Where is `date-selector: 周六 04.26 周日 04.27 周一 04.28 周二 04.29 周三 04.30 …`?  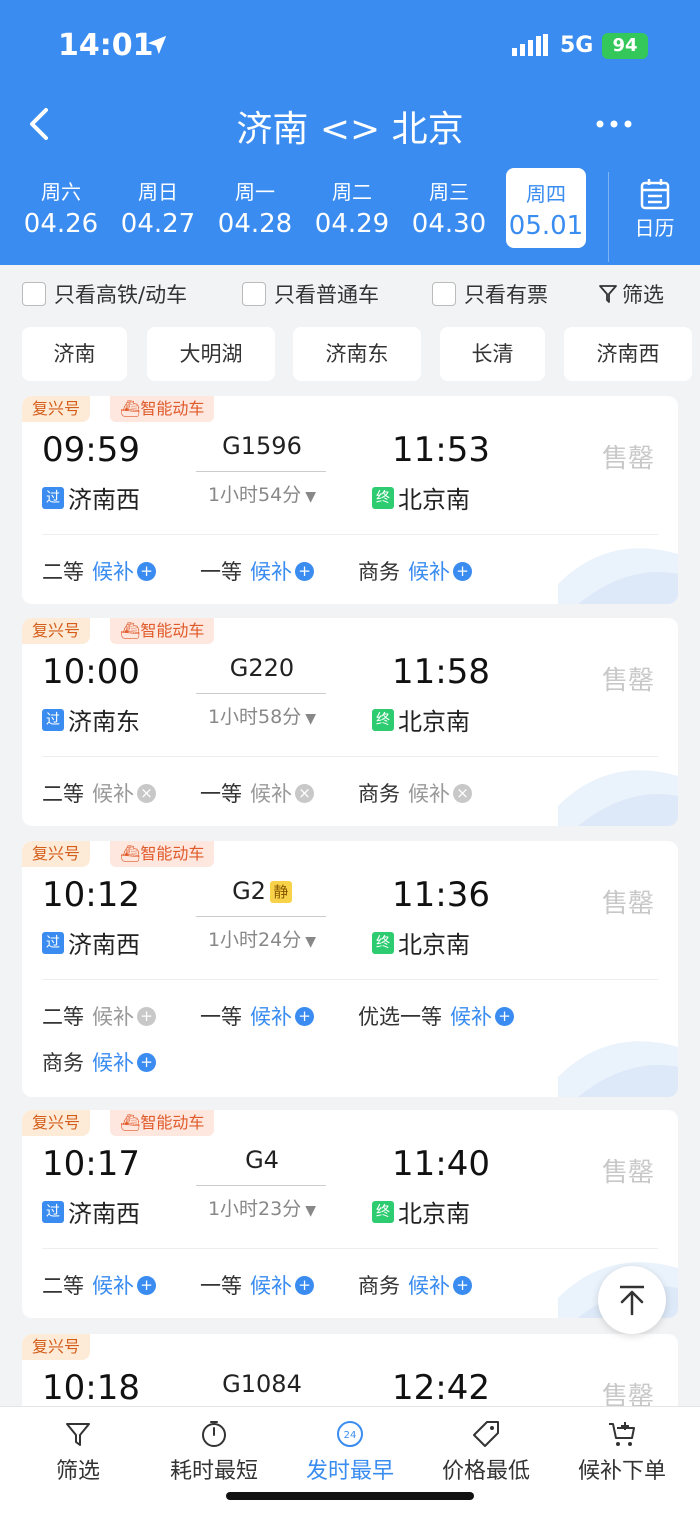
date-selector: 周六 04.26 周日 04.27 周一 04.28 周二 04.29 周三 04.30 … is located at coordinates (305, 211).